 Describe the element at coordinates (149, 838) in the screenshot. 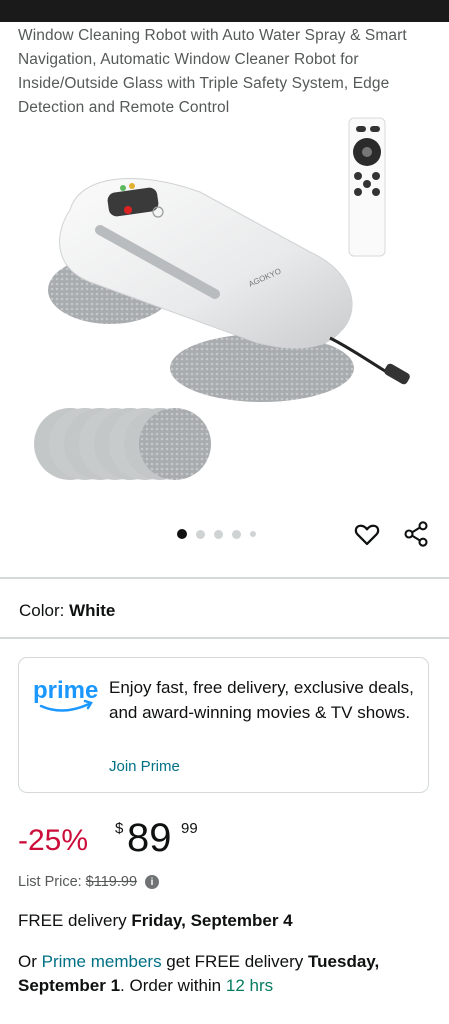

I see `price-whole: 89` at that location.